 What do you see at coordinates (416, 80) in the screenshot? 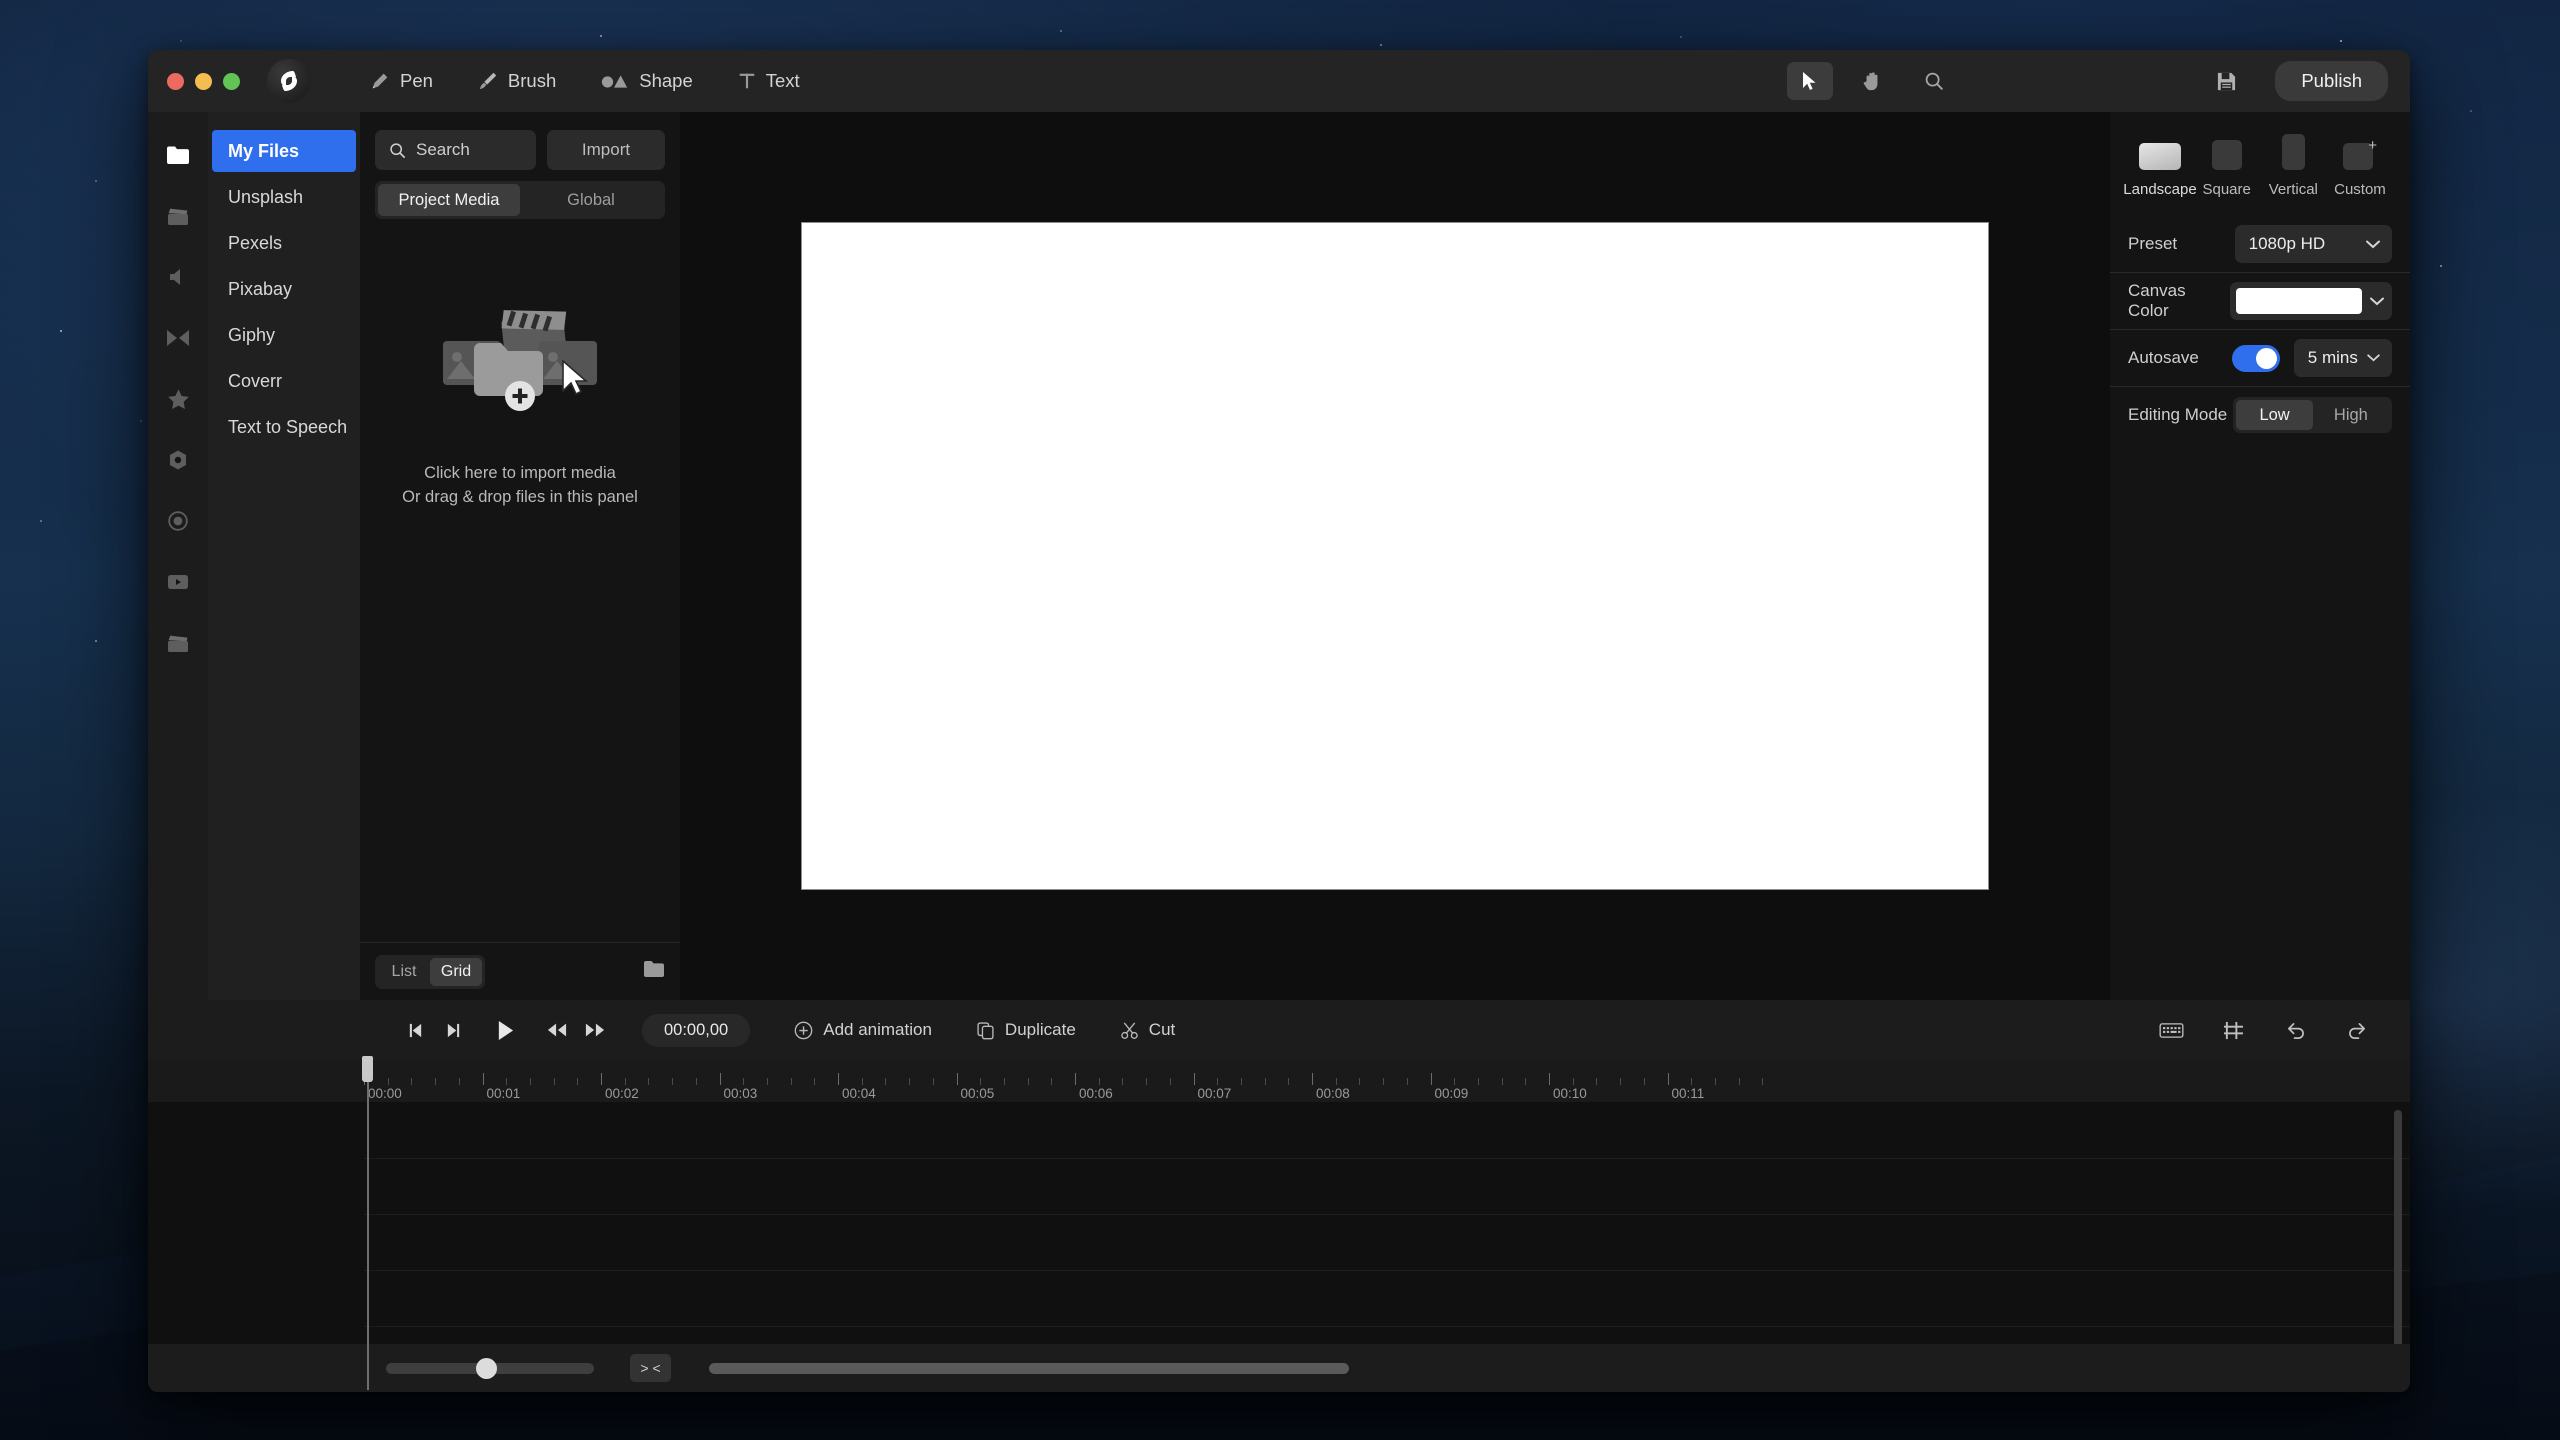
I see `tool-pen-label: Pen` at bounding box center [416, 80].